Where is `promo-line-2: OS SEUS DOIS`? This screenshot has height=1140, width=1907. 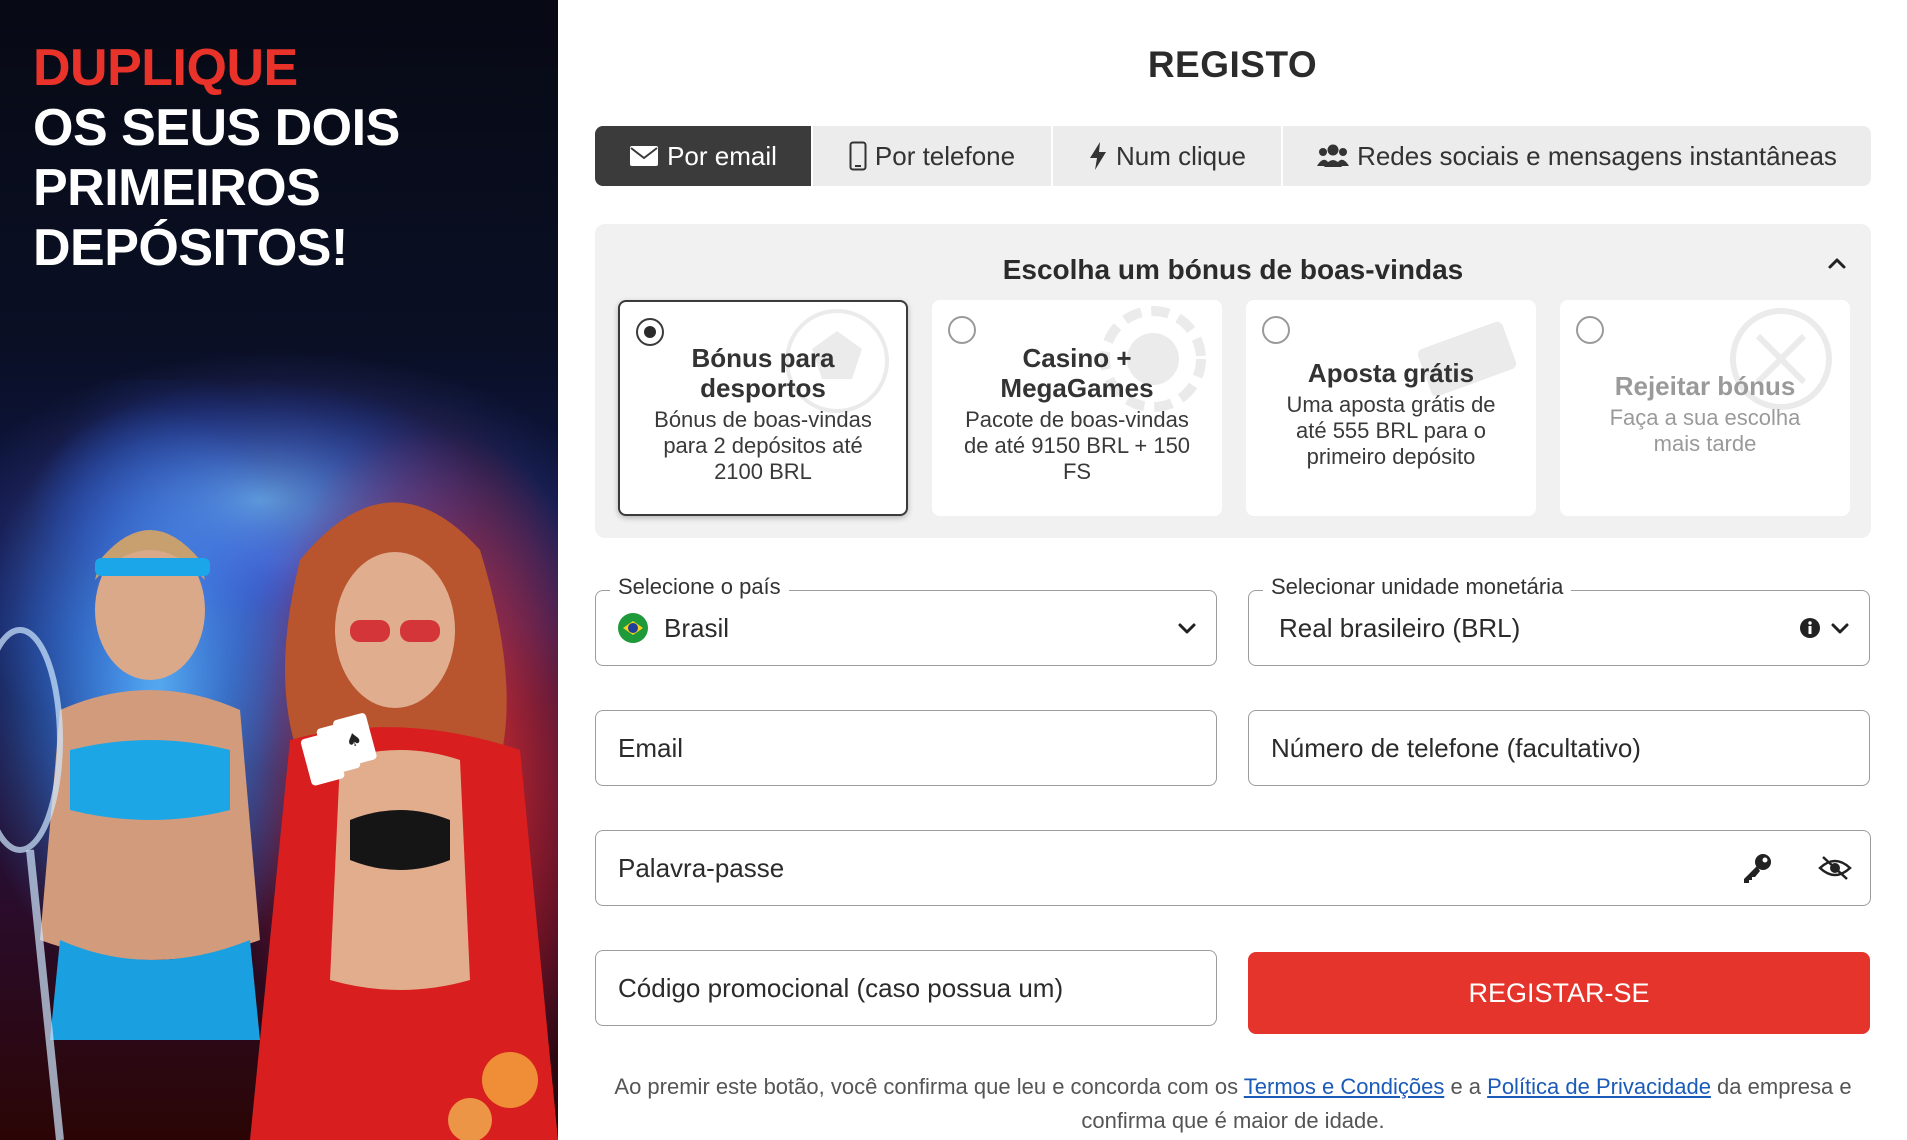
promo-line-2: OS SEUS DOIS is located at coordinates (216, 128).